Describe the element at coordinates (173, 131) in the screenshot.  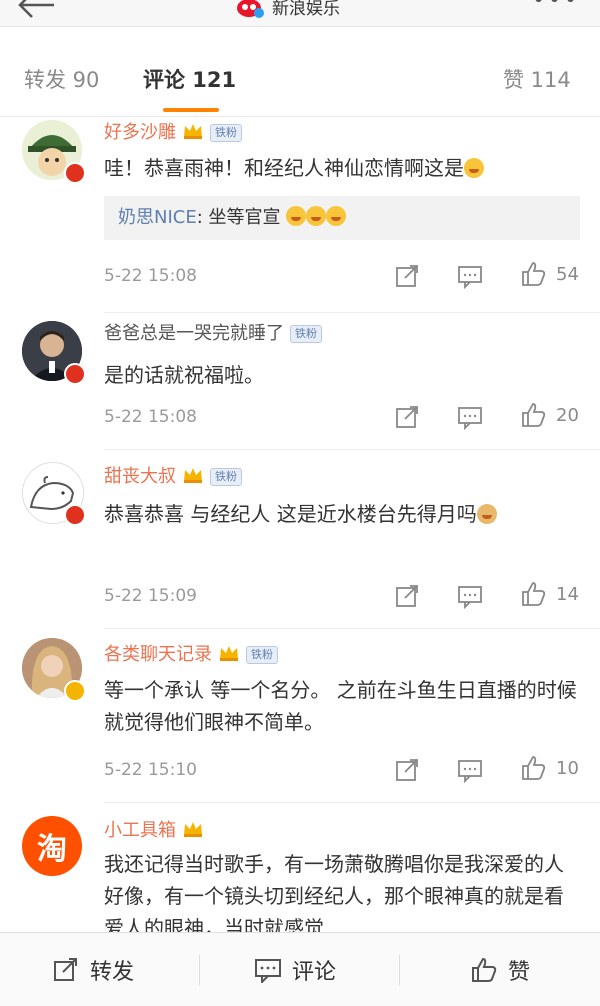
I see `comment-username: 好多沙雕 铁粉` at that location.